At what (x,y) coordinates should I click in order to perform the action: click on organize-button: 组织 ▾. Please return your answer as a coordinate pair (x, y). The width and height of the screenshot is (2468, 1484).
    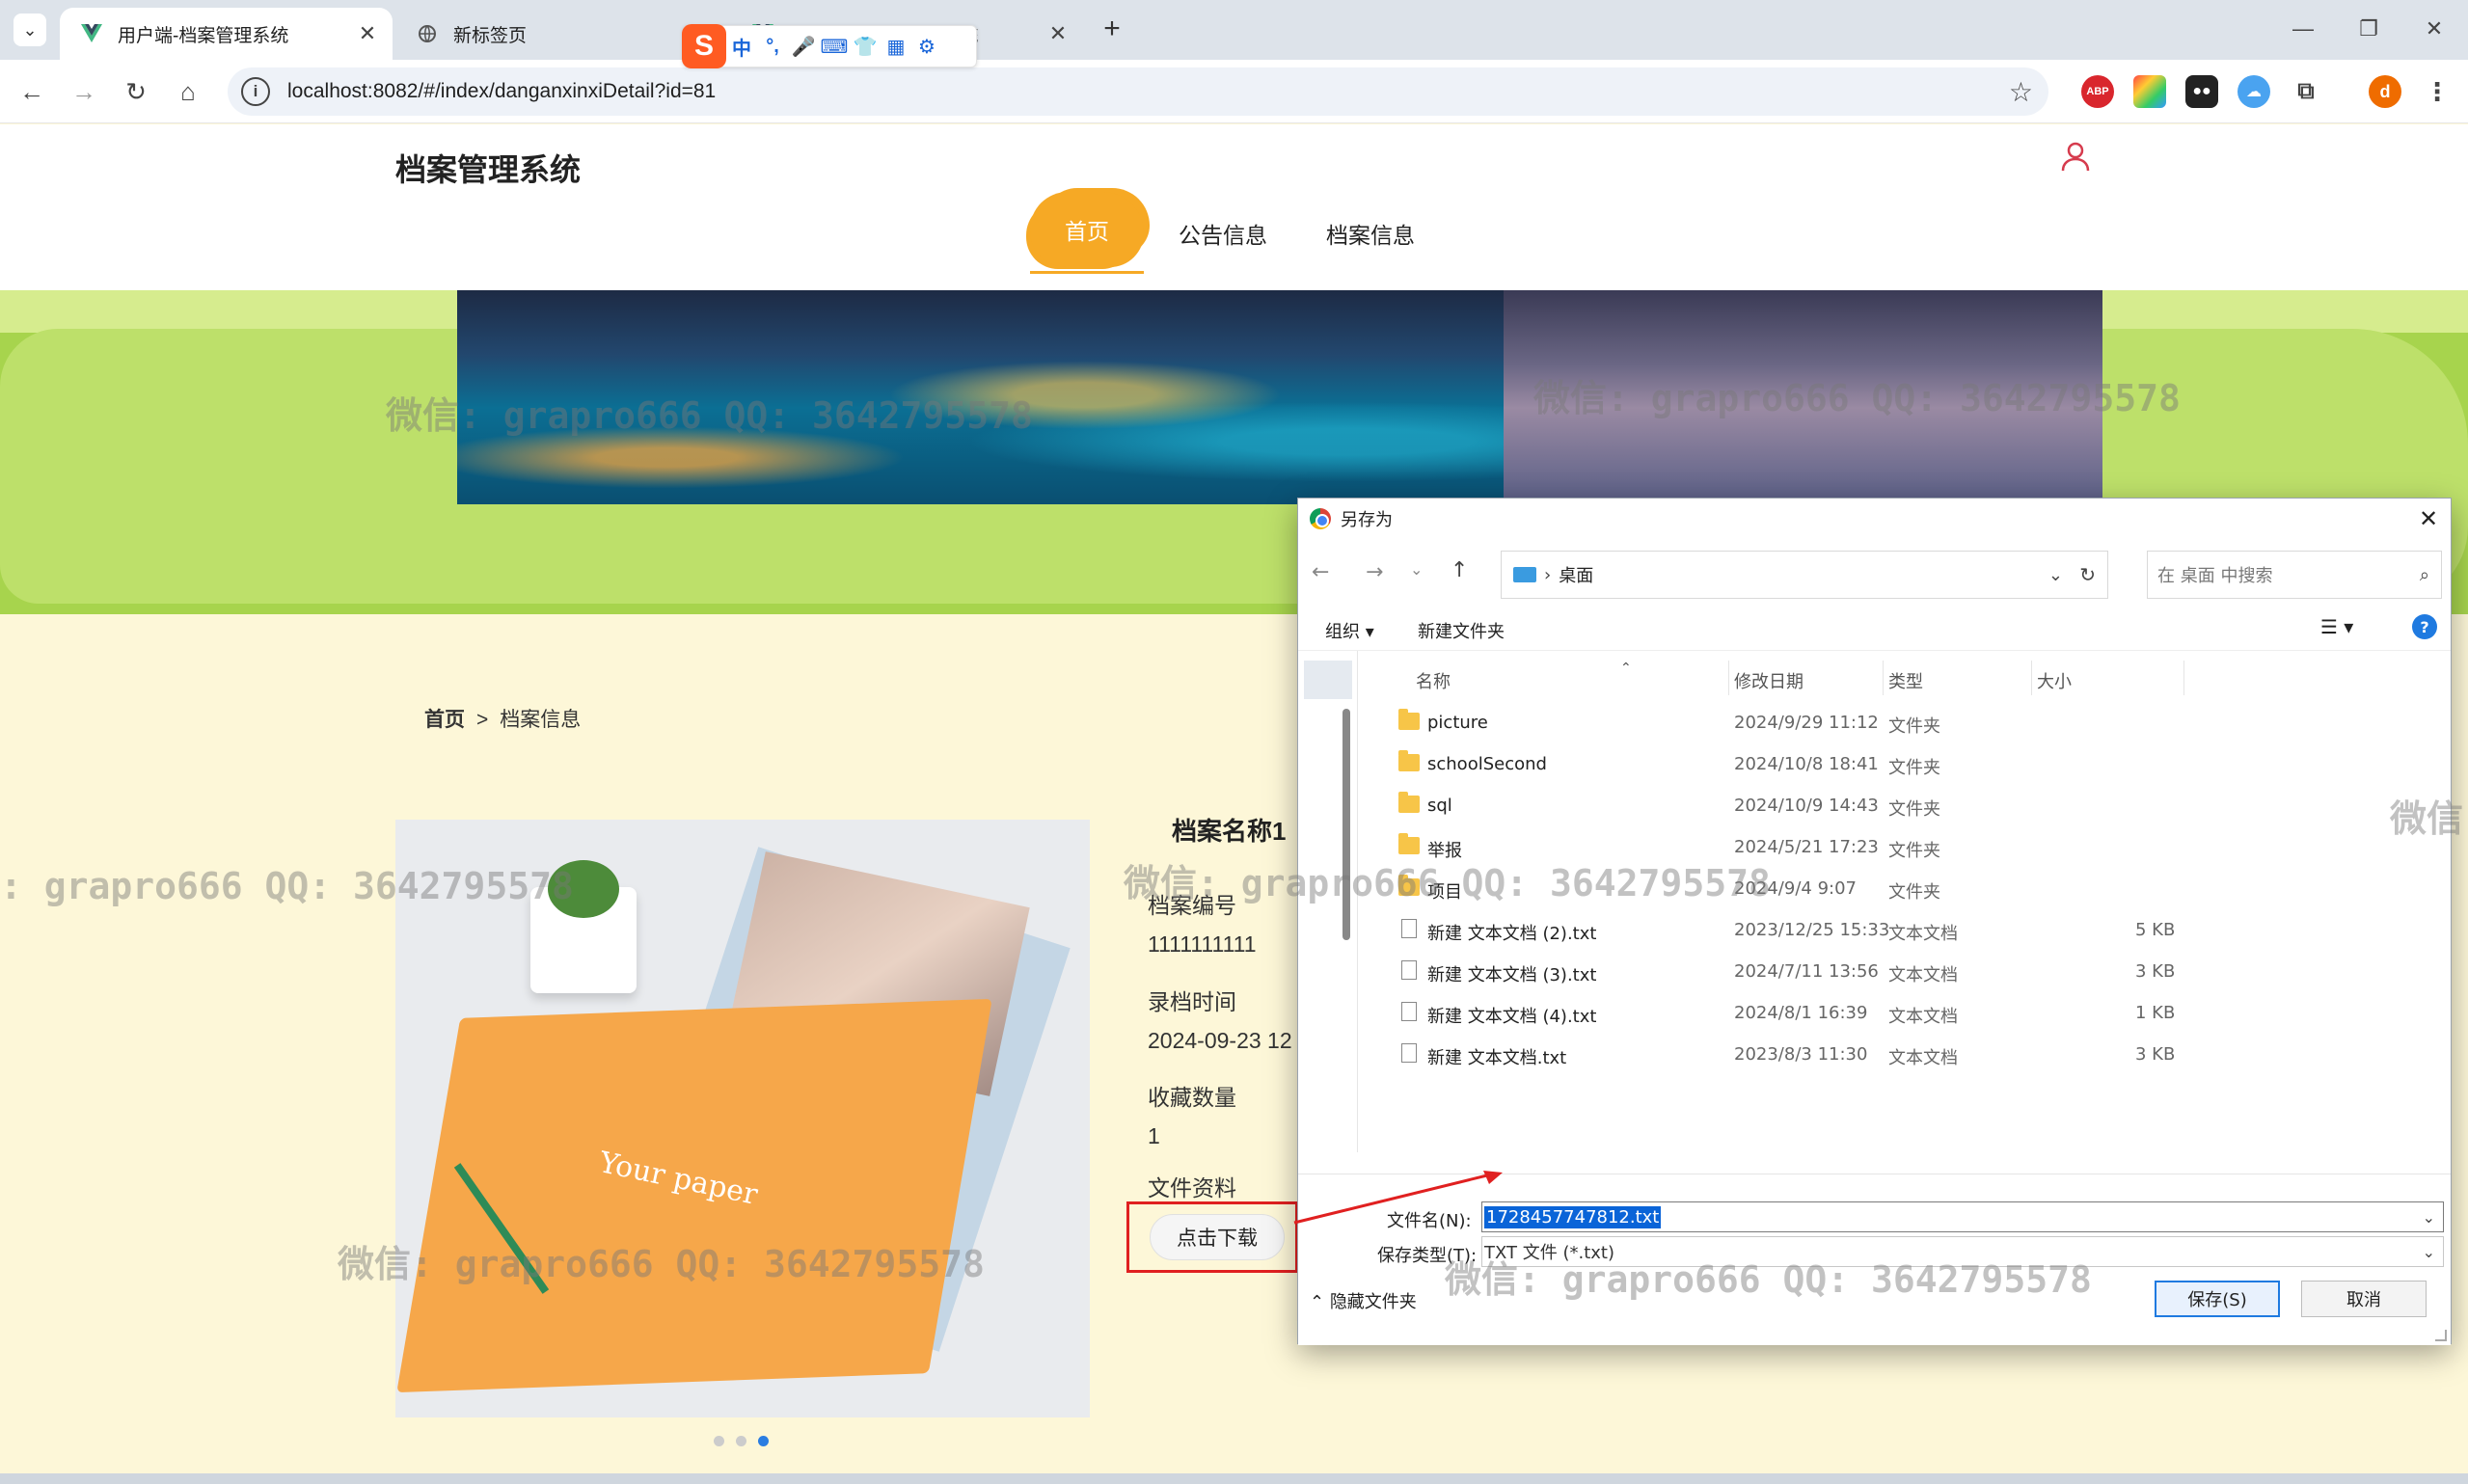
    Looking at the image, I should click on (1349, 630).